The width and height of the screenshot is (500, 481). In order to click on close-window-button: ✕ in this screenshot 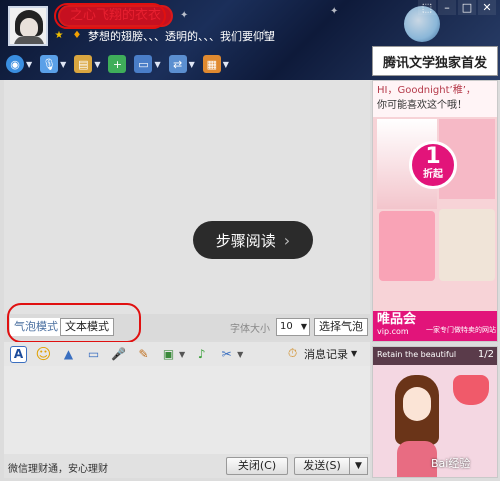, I will do `click(487, 7)`.